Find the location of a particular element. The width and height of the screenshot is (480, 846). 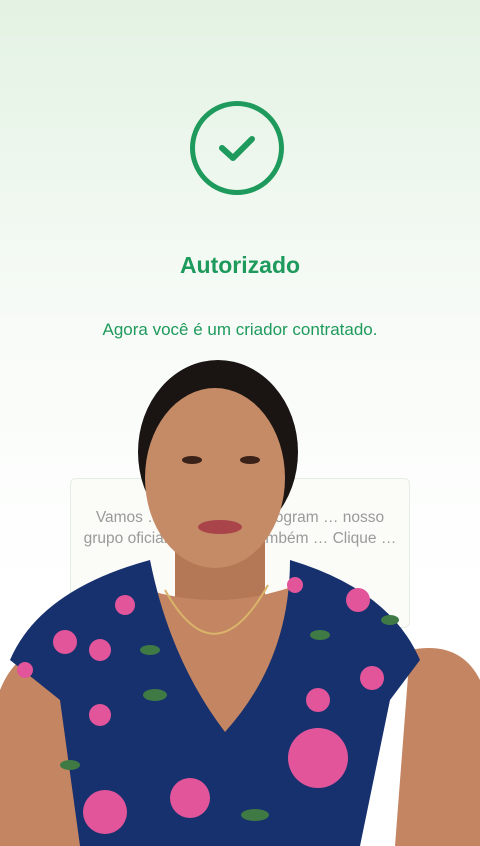

check-circle-icon is located at coordinates (237, 148).